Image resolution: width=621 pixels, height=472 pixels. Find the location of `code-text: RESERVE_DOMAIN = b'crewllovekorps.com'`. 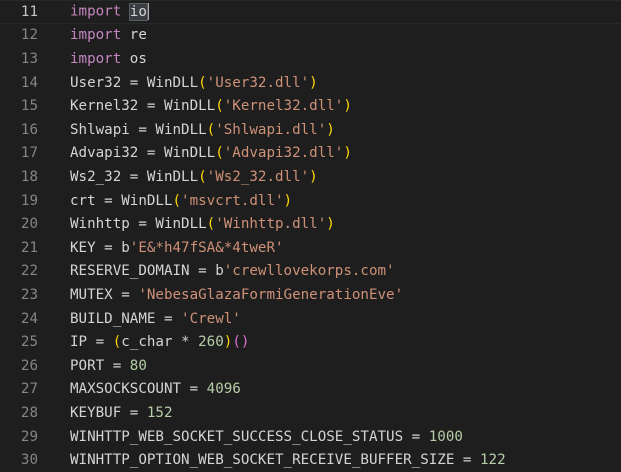

code-text: RESERVE_DOMAIN = b'crewllovekorps.com' is located at coordinates (232, 271).